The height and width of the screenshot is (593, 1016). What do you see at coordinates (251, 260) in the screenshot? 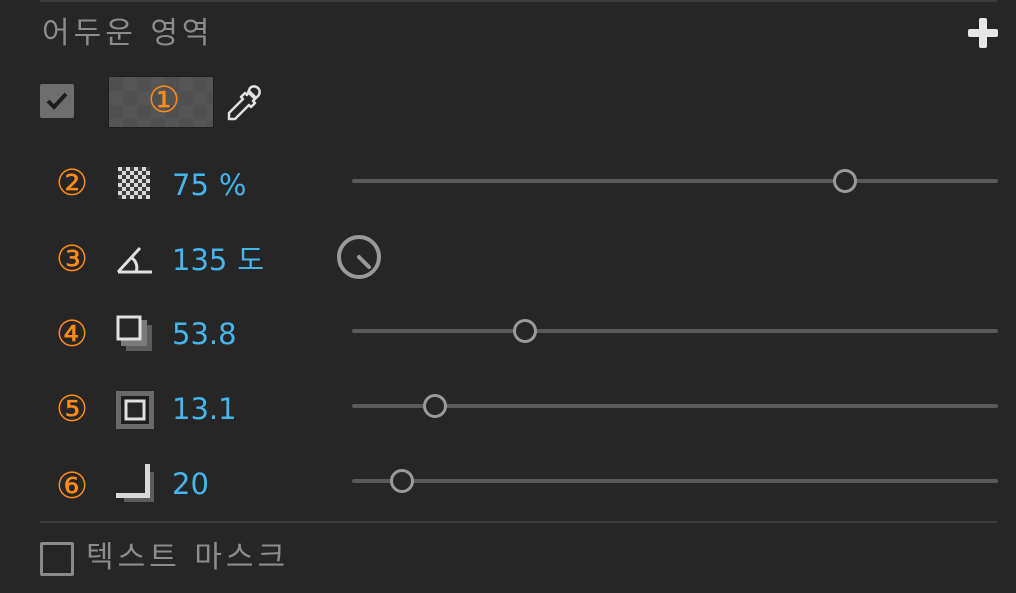
I see `angle-unit: 도` at bounding box center [251, 260].